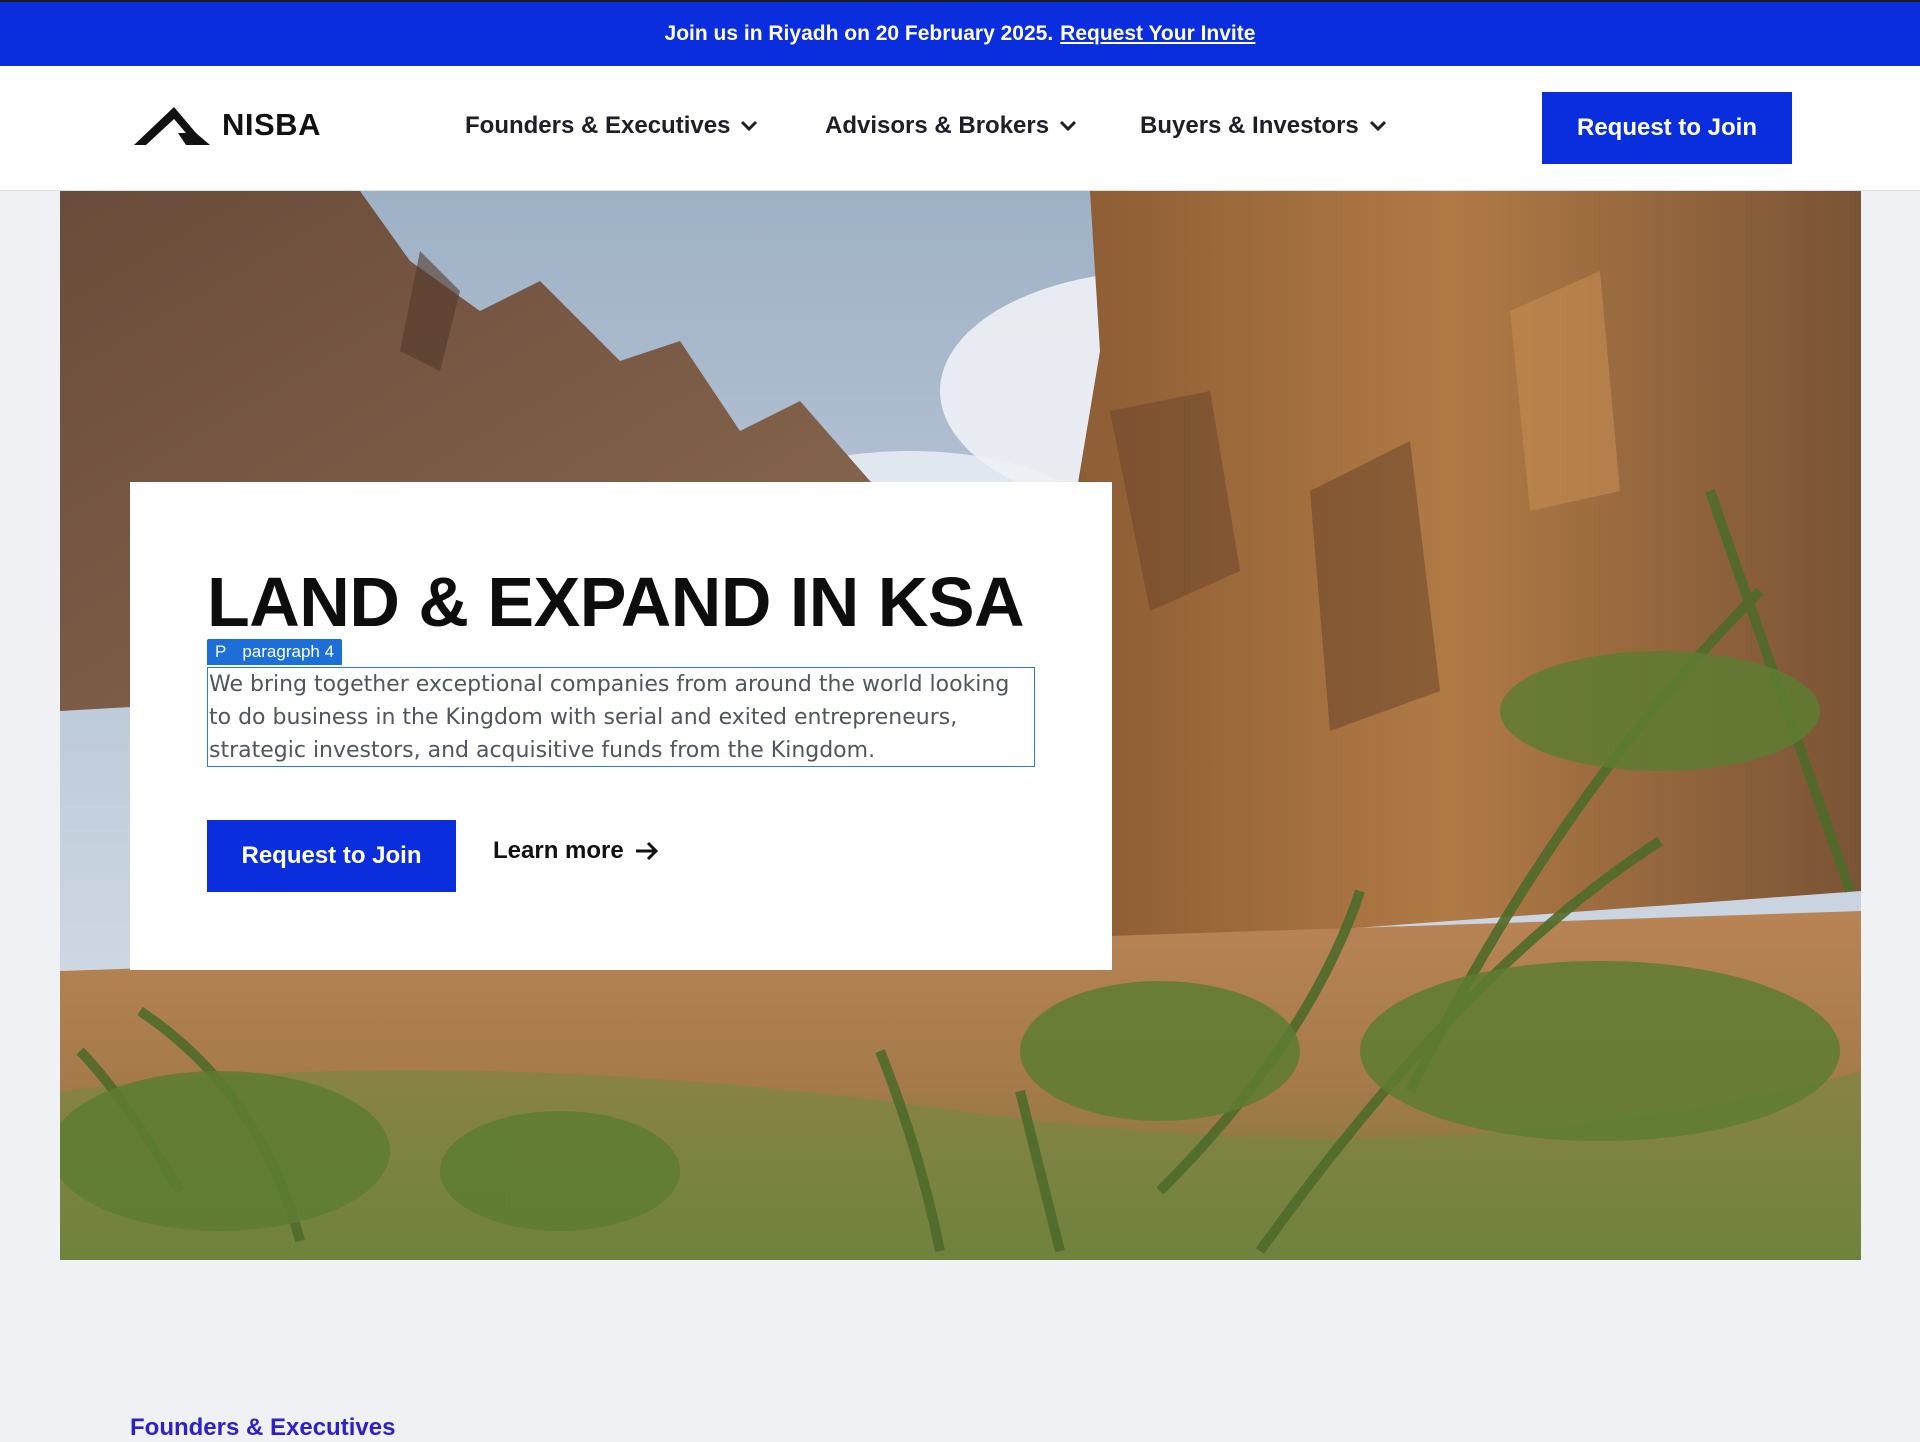  Describe the element at coordinates (1667, 128) in the screenshot. I see `header-request-to-join-button: Request to Join` at that location.